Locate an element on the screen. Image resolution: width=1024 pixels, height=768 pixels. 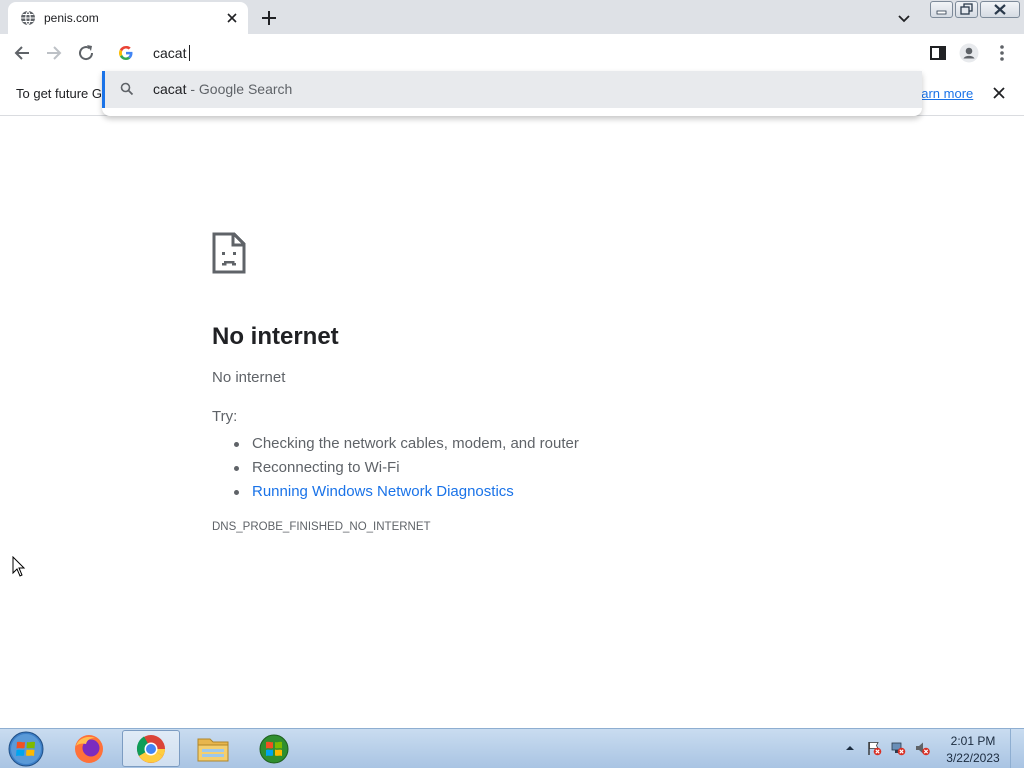
browser-tab: penis.com is located at coordinates (128, 18).